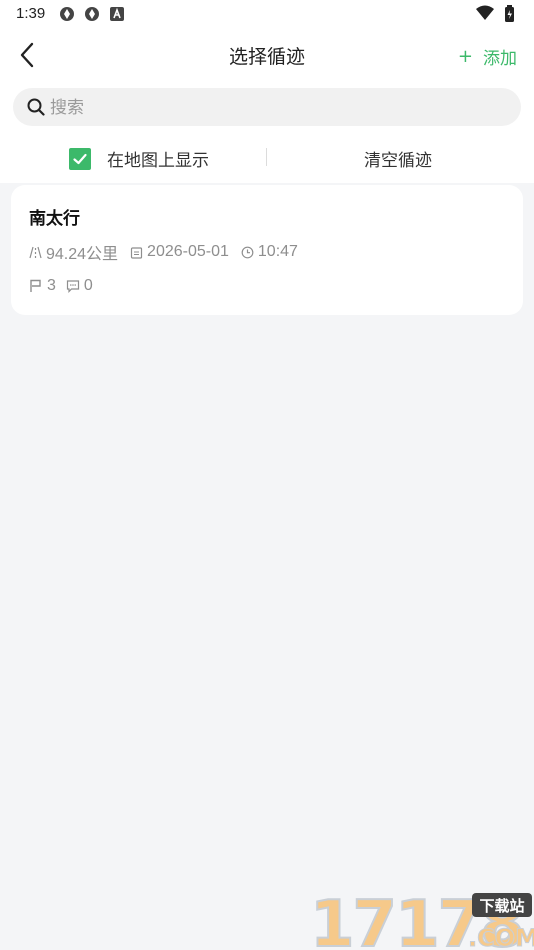 Image resolution: width=534 pixels, height=950 pixels. What do you see at coordinates (82, 254) in the screenshot?
I see `track-distance: 94.24公里` at bounding box center [82, 254].